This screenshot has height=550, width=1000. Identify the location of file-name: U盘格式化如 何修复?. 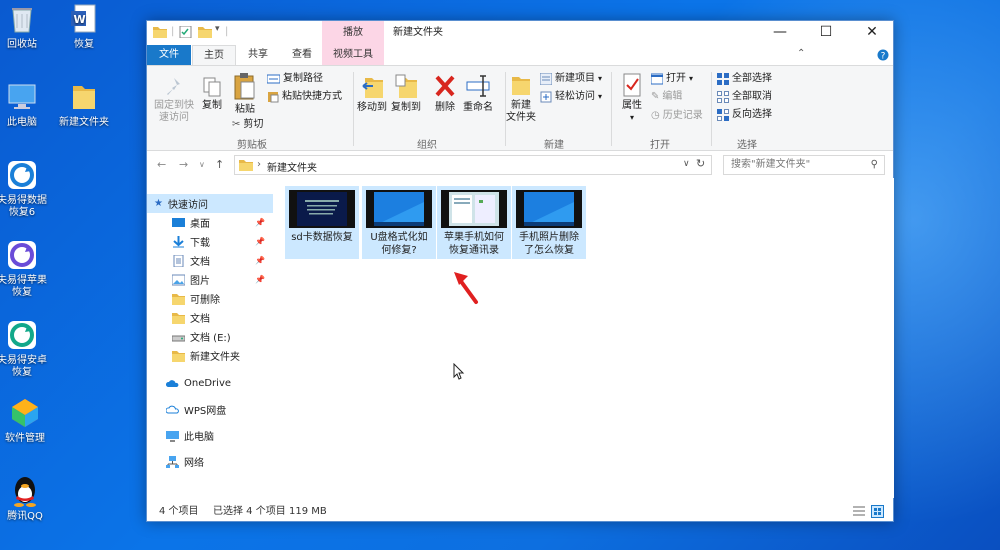
(399, 244).